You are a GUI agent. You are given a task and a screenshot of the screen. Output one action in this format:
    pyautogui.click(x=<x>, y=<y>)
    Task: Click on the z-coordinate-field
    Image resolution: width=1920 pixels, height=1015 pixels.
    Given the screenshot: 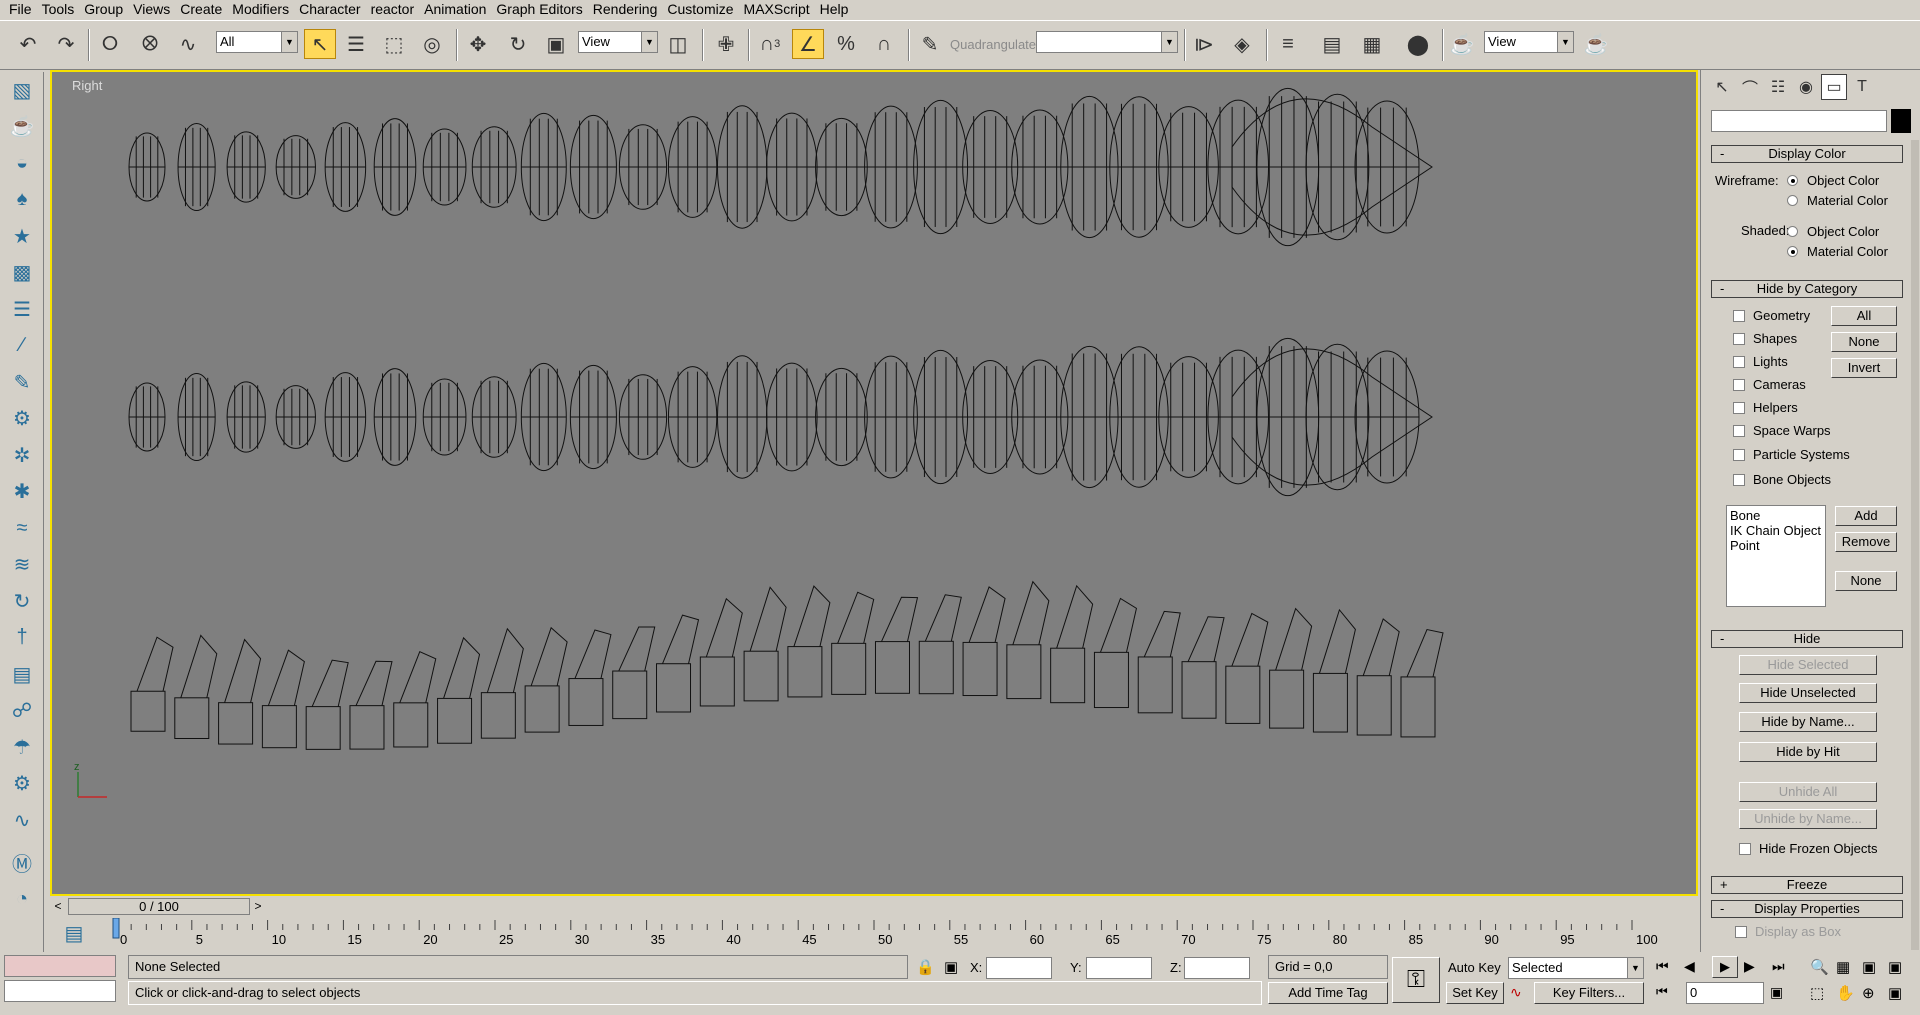 What is the action you would take?
    pyautogui.click(x=1217, y=968)
    